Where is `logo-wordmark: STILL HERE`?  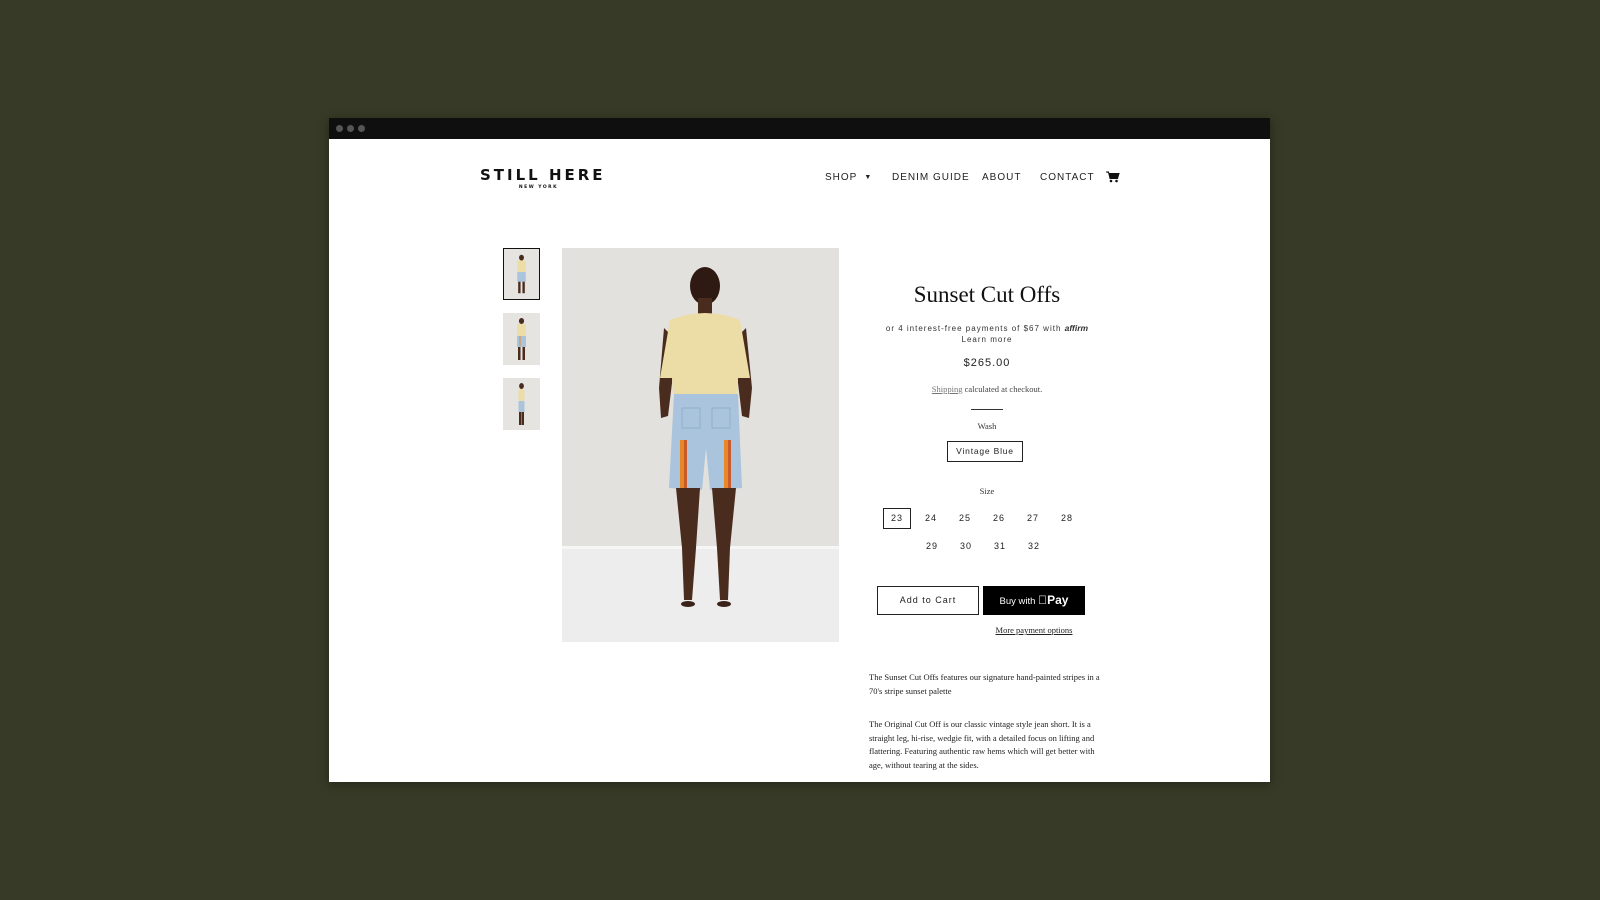
logo-wordmark: STILL HERE is located at coordinates (543, 175).